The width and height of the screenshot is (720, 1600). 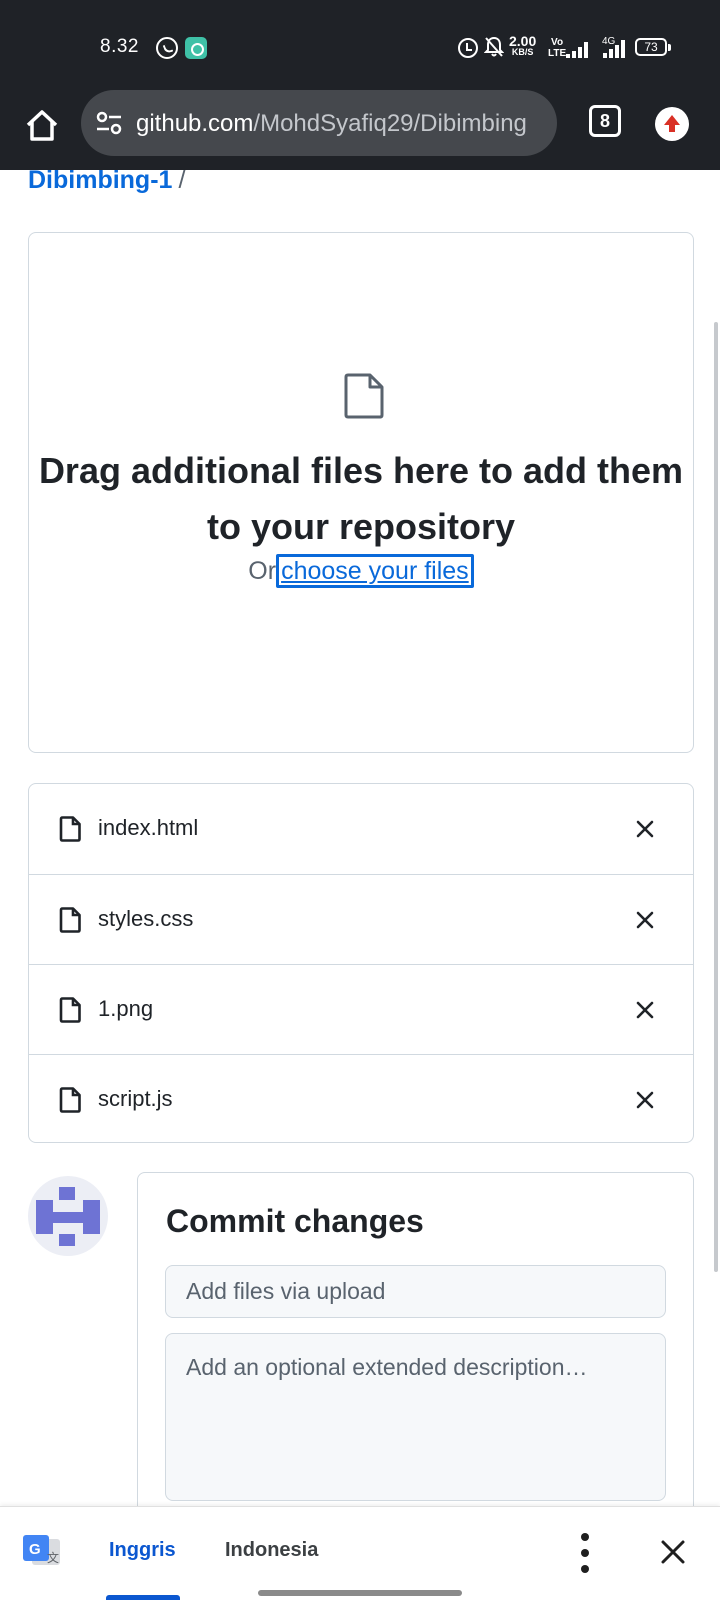 I want to click on volte-bottom: LTE, so click(x=557, y=53).